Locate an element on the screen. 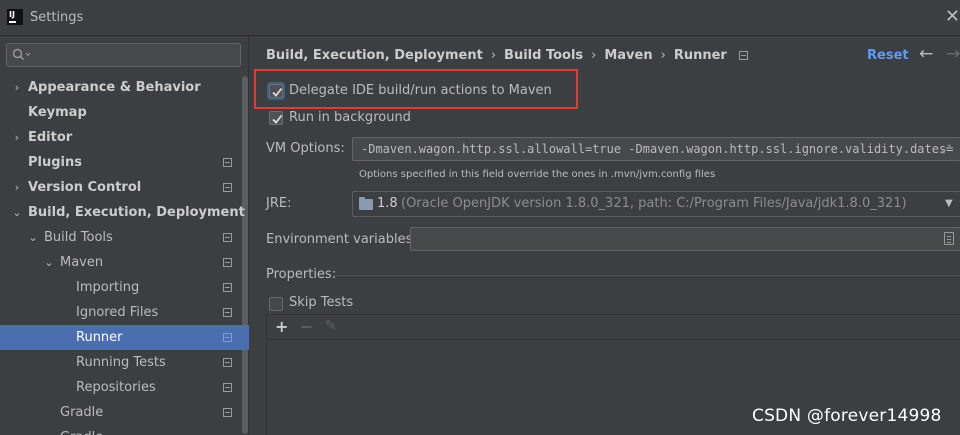  tree-item-label: Plugins is located at coordinates (55, 162).